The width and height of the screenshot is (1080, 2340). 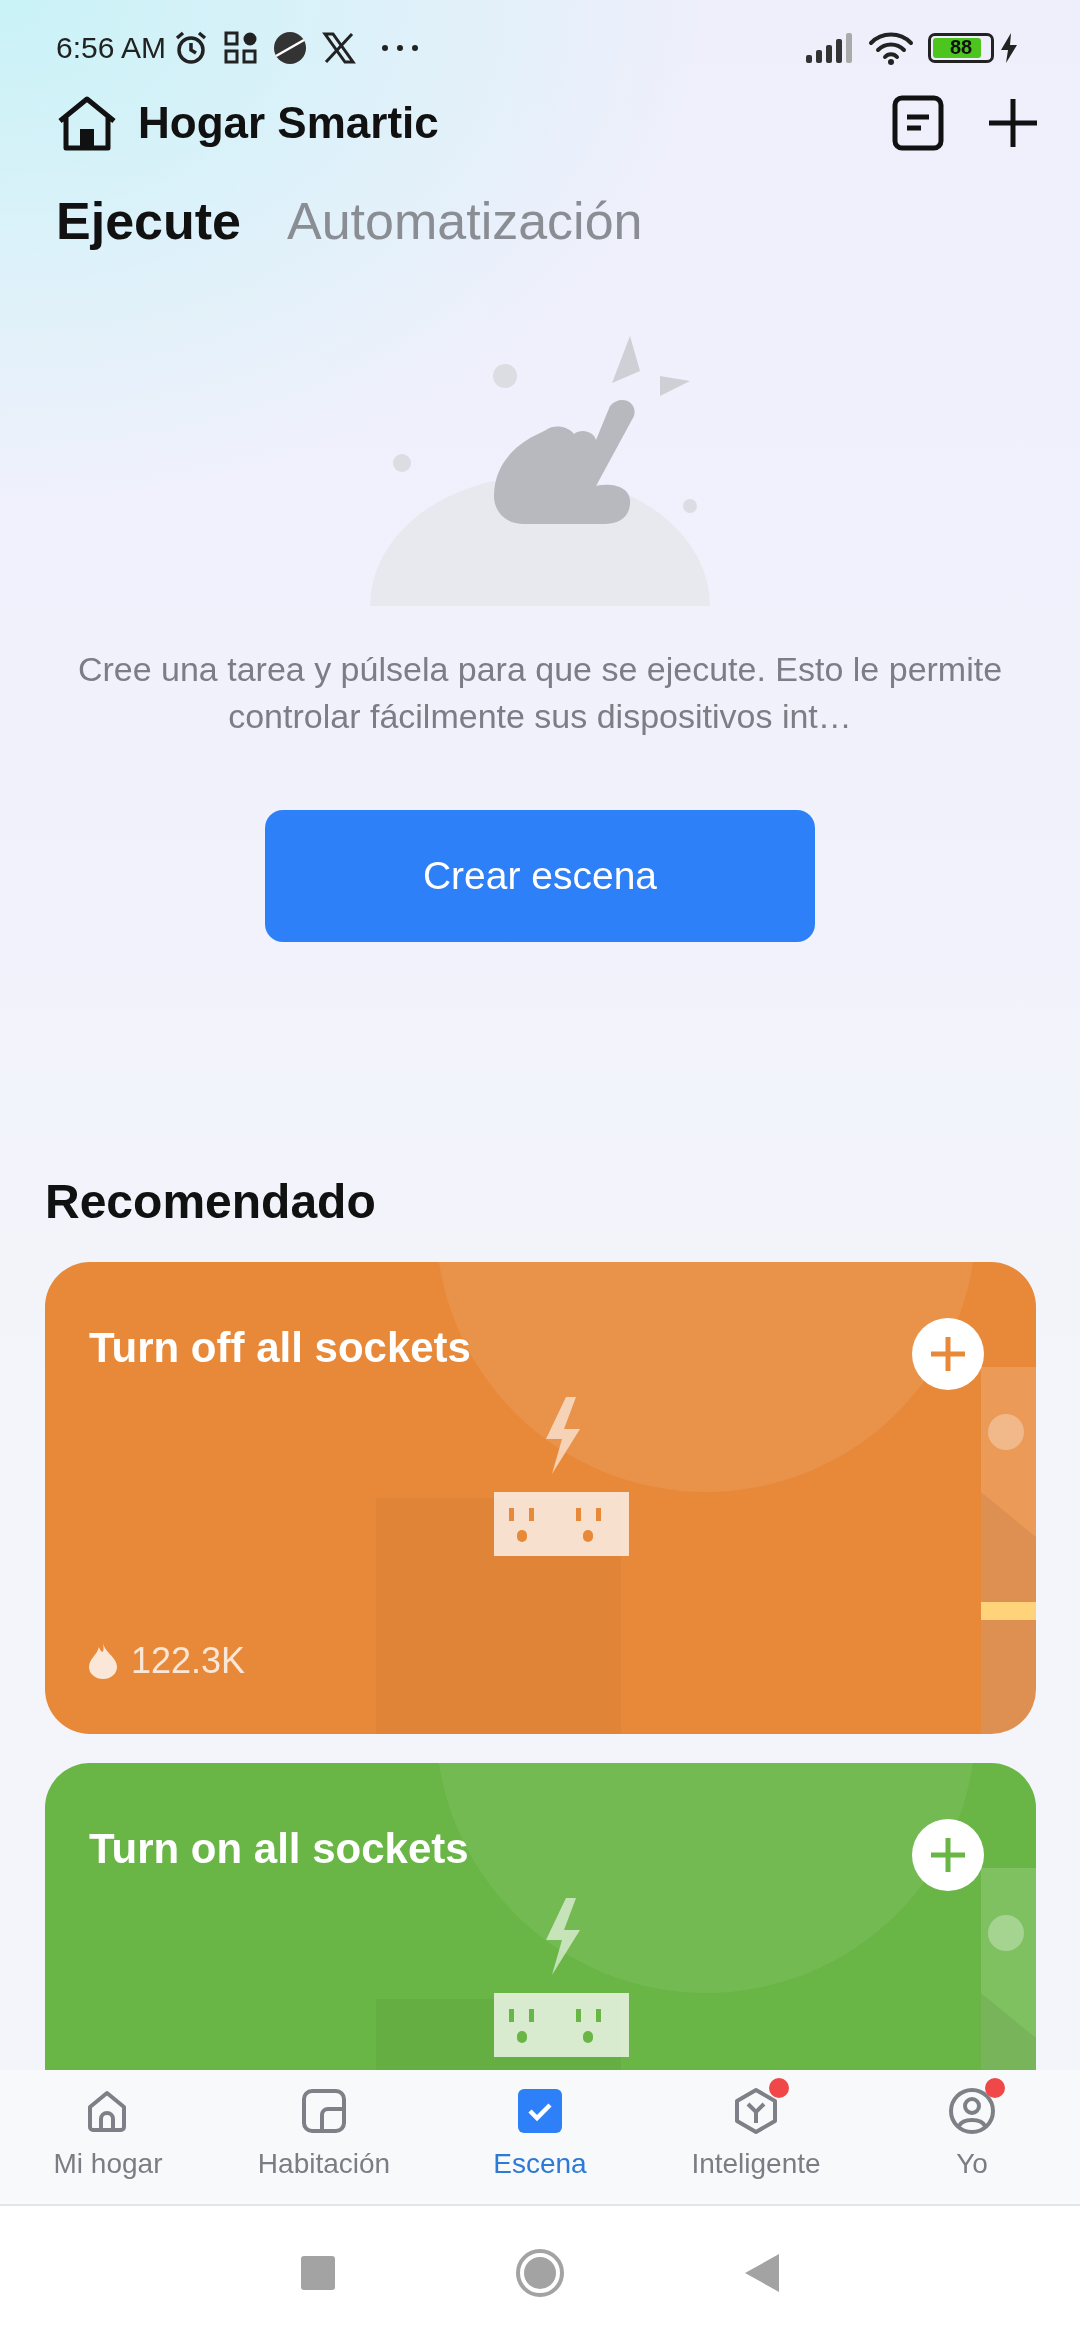 What do you see at coordinates (830, 47) in the screenshot?
I see `signal-icon` at bounding box center [830, 47].